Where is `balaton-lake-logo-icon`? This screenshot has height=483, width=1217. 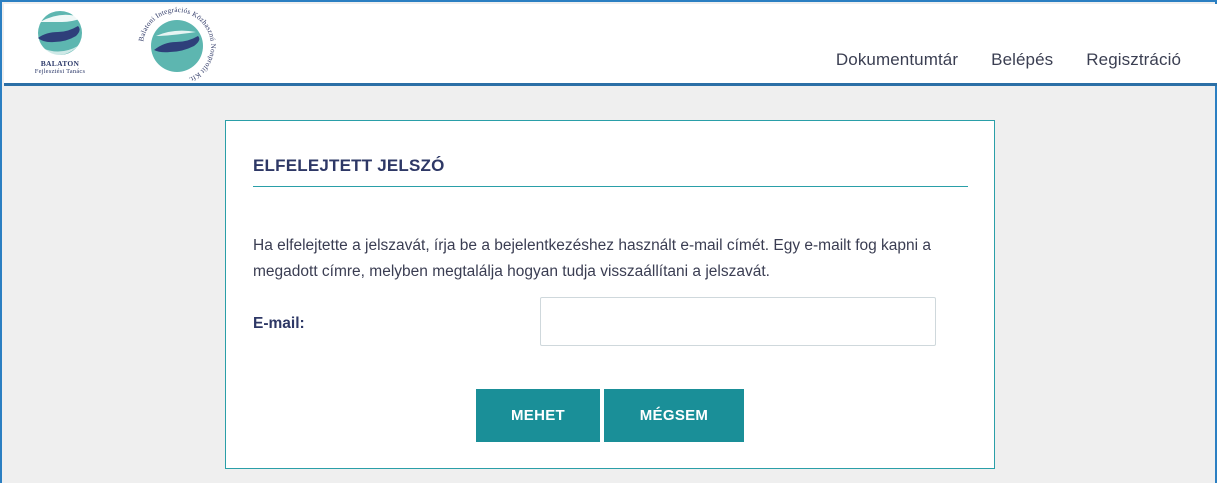
balaton-lake-logo-icon is located at coordinates (60, 33).